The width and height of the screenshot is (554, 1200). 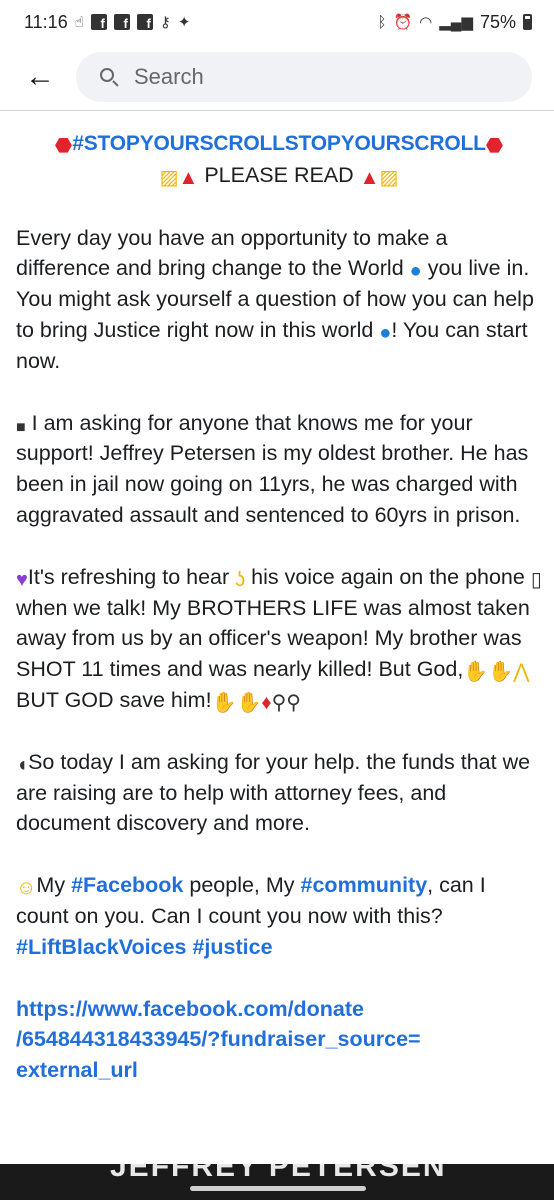 I want to click on purple-heart-icon: ♥, so click(x=22, y=579).